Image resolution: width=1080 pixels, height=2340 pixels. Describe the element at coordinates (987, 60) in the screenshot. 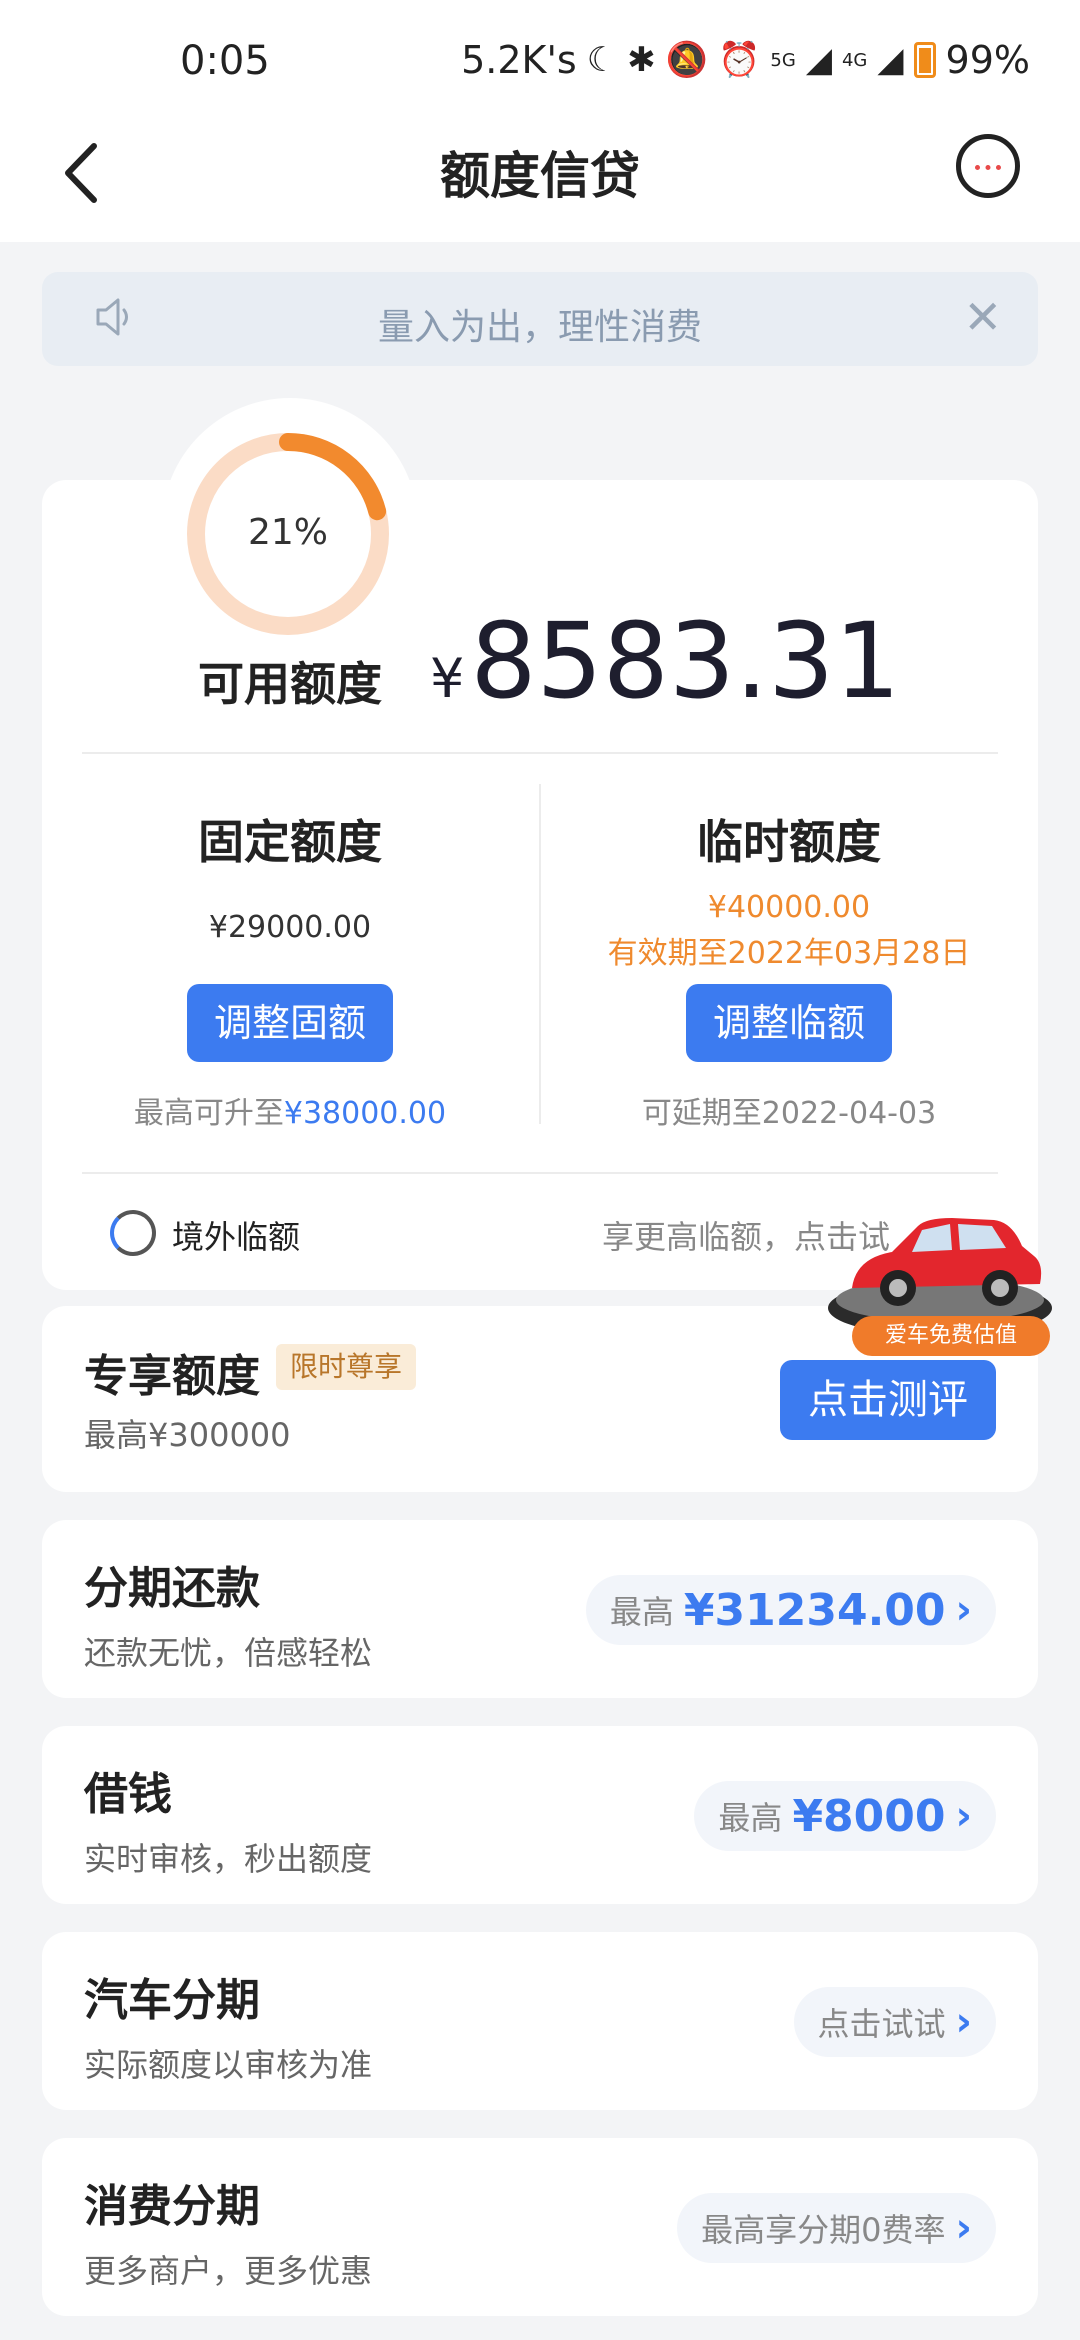

I see `battery-level: 99%` at that location.